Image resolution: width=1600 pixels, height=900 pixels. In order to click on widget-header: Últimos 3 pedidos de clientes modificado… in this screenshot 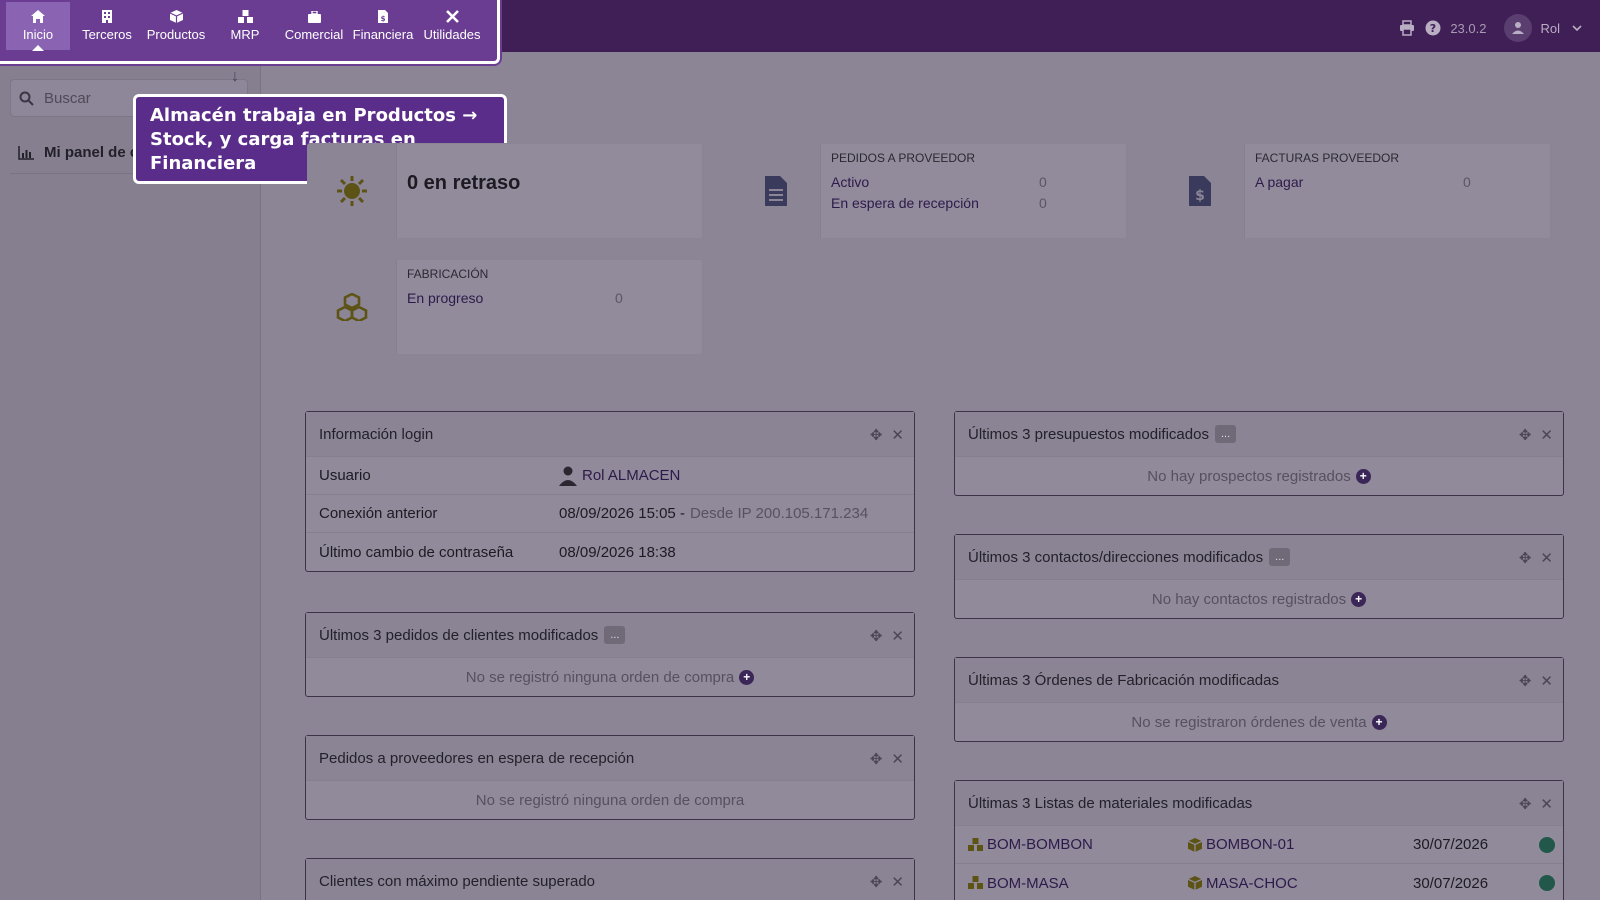, I will do `click(610, 635)`.